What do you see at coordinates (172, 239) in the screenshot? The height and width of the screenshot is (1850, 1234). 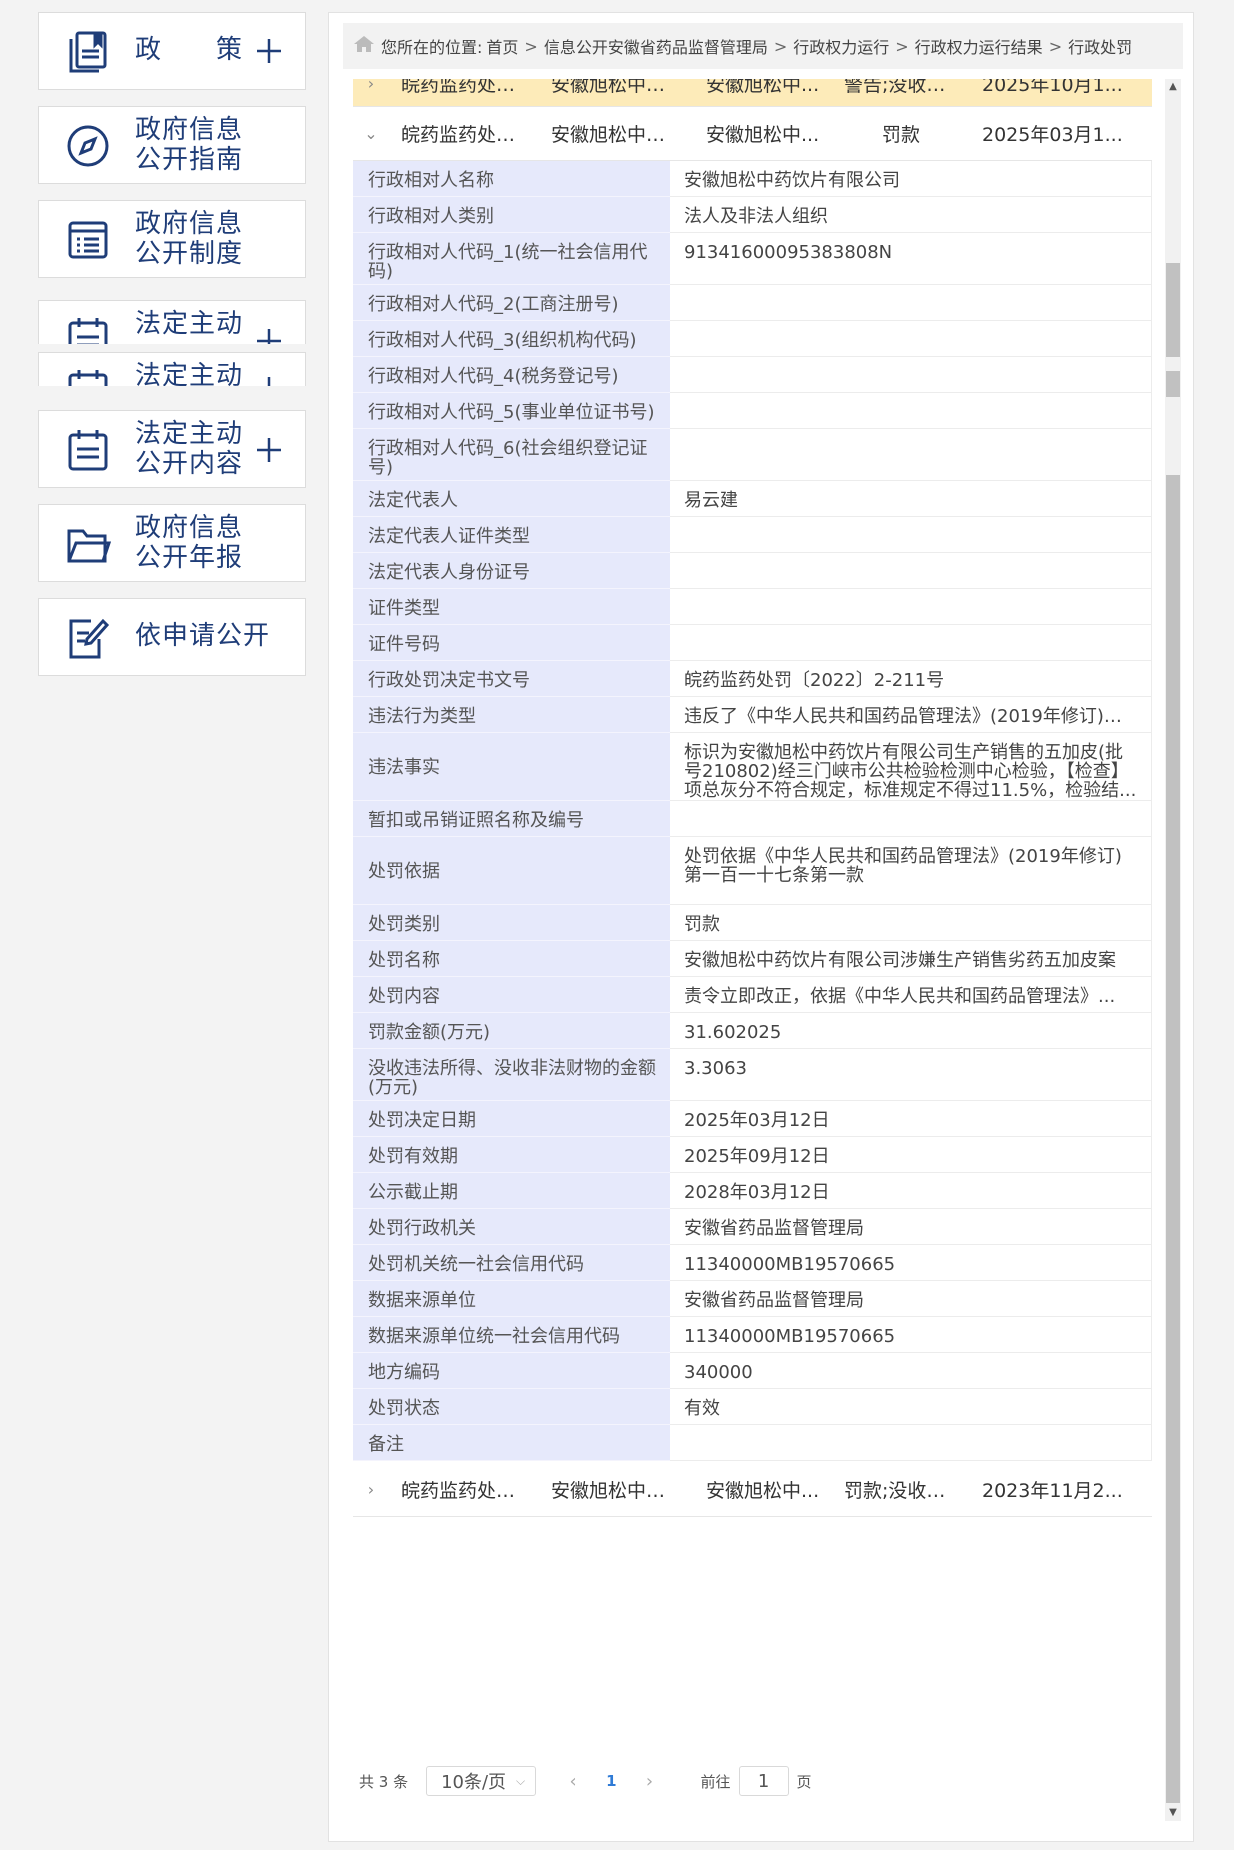 I see `nav-system: 政府信息 公开制度` at bounding box center [172, 239].